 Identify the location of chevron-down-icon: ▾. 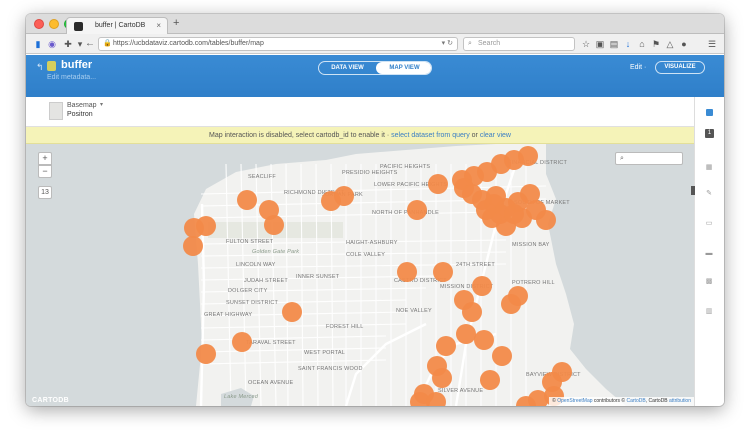
(101, 104).